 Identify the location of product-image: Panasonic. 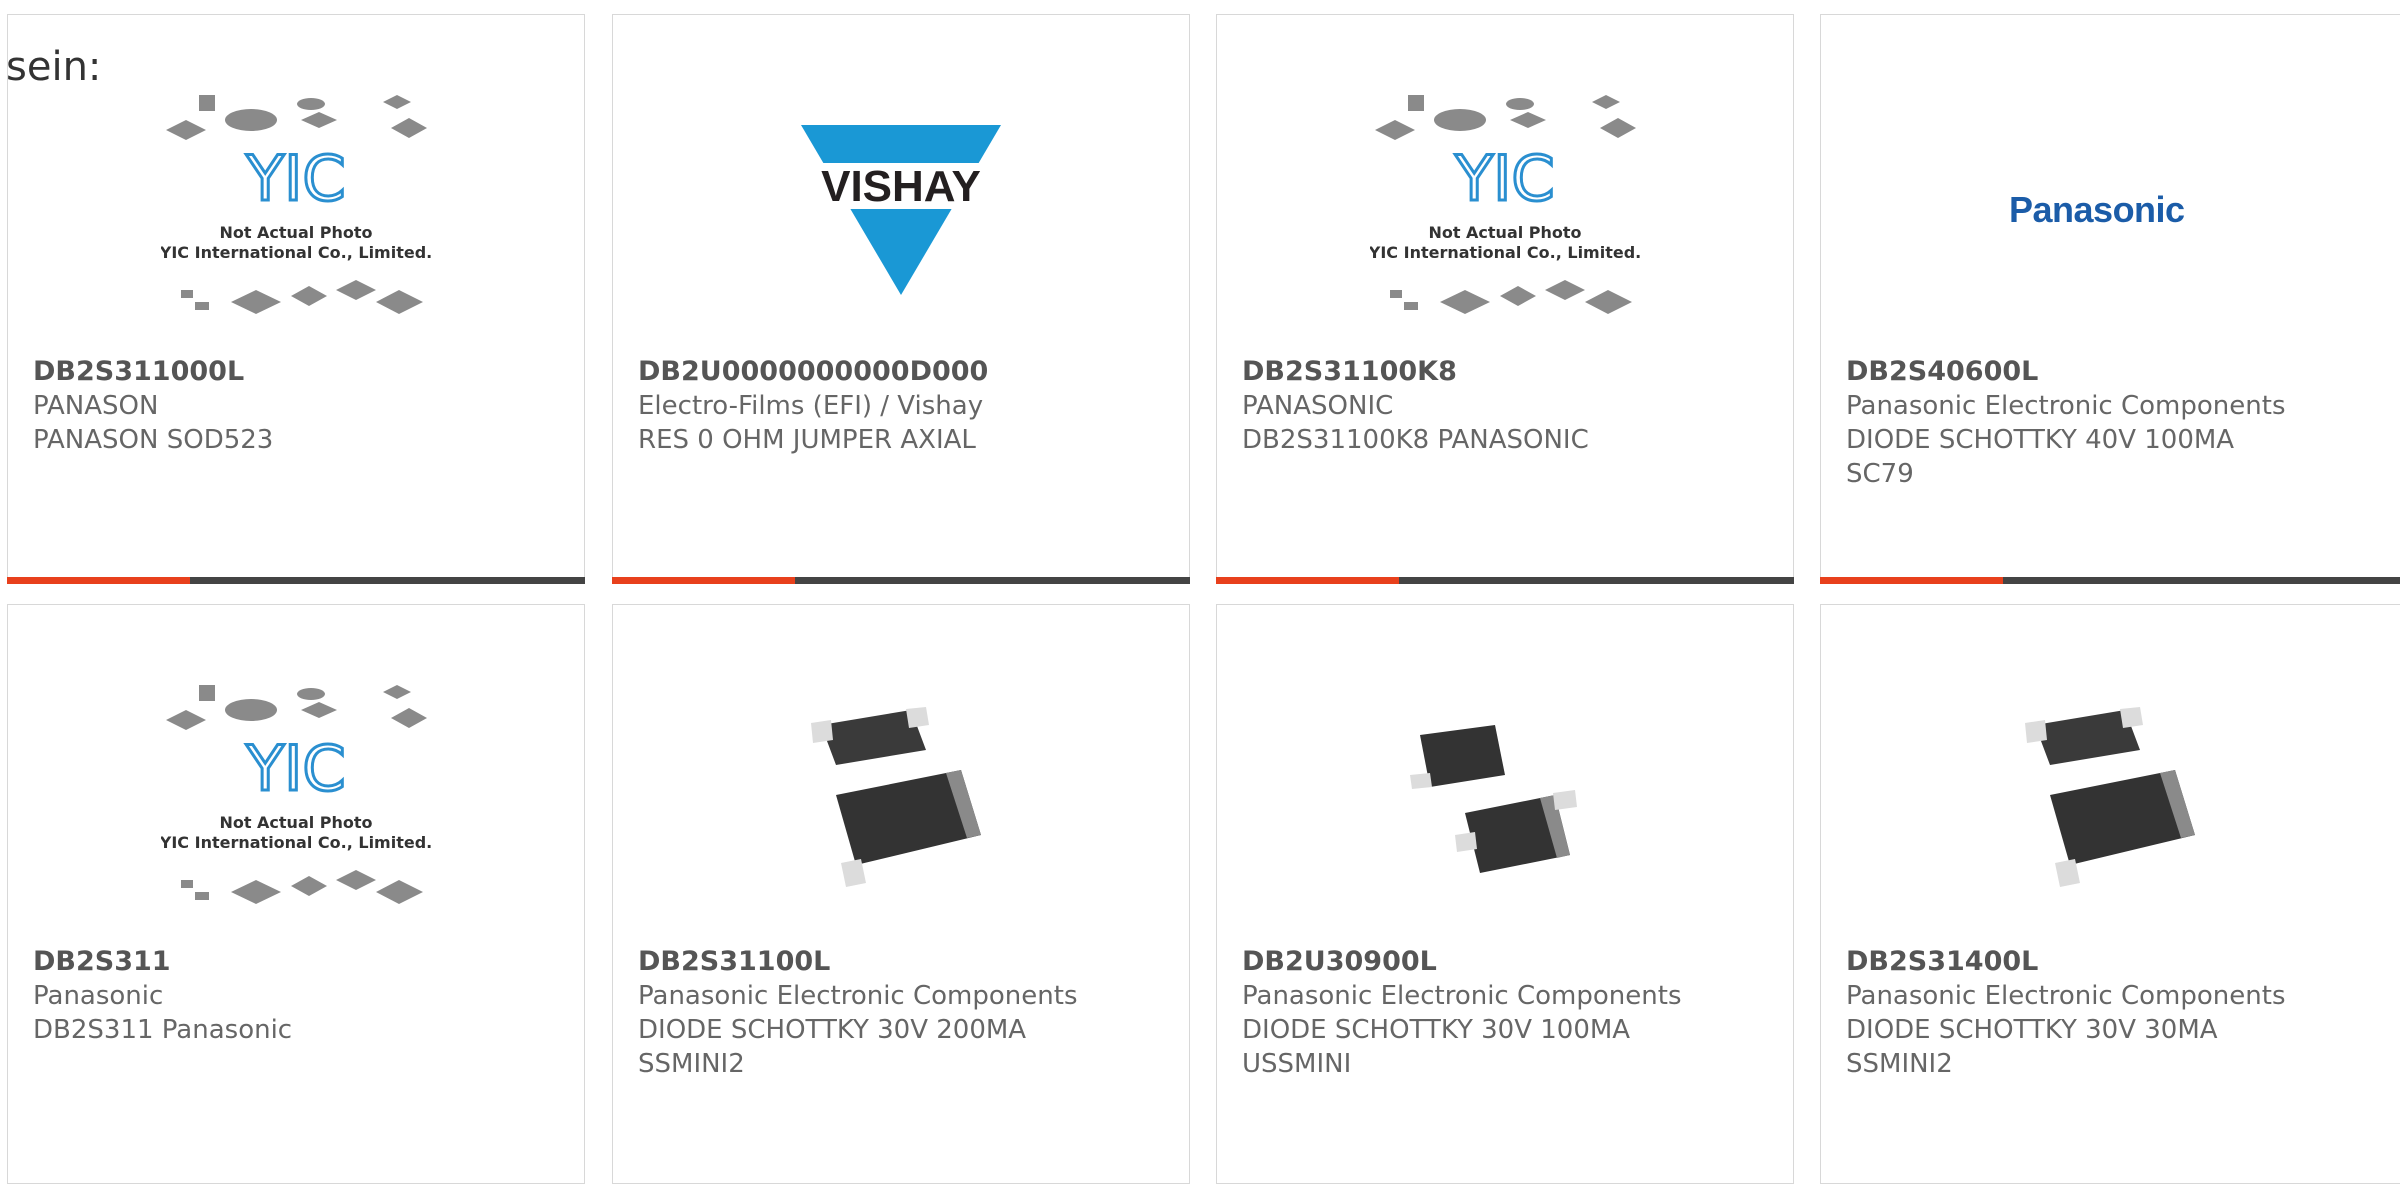
(2110, 210).